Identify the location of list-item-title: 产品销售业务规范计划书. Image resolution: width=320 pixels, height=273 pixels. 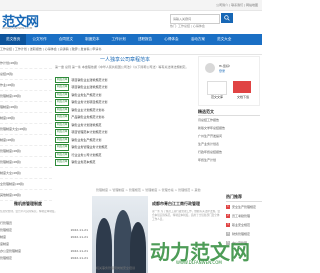
(87, 117).